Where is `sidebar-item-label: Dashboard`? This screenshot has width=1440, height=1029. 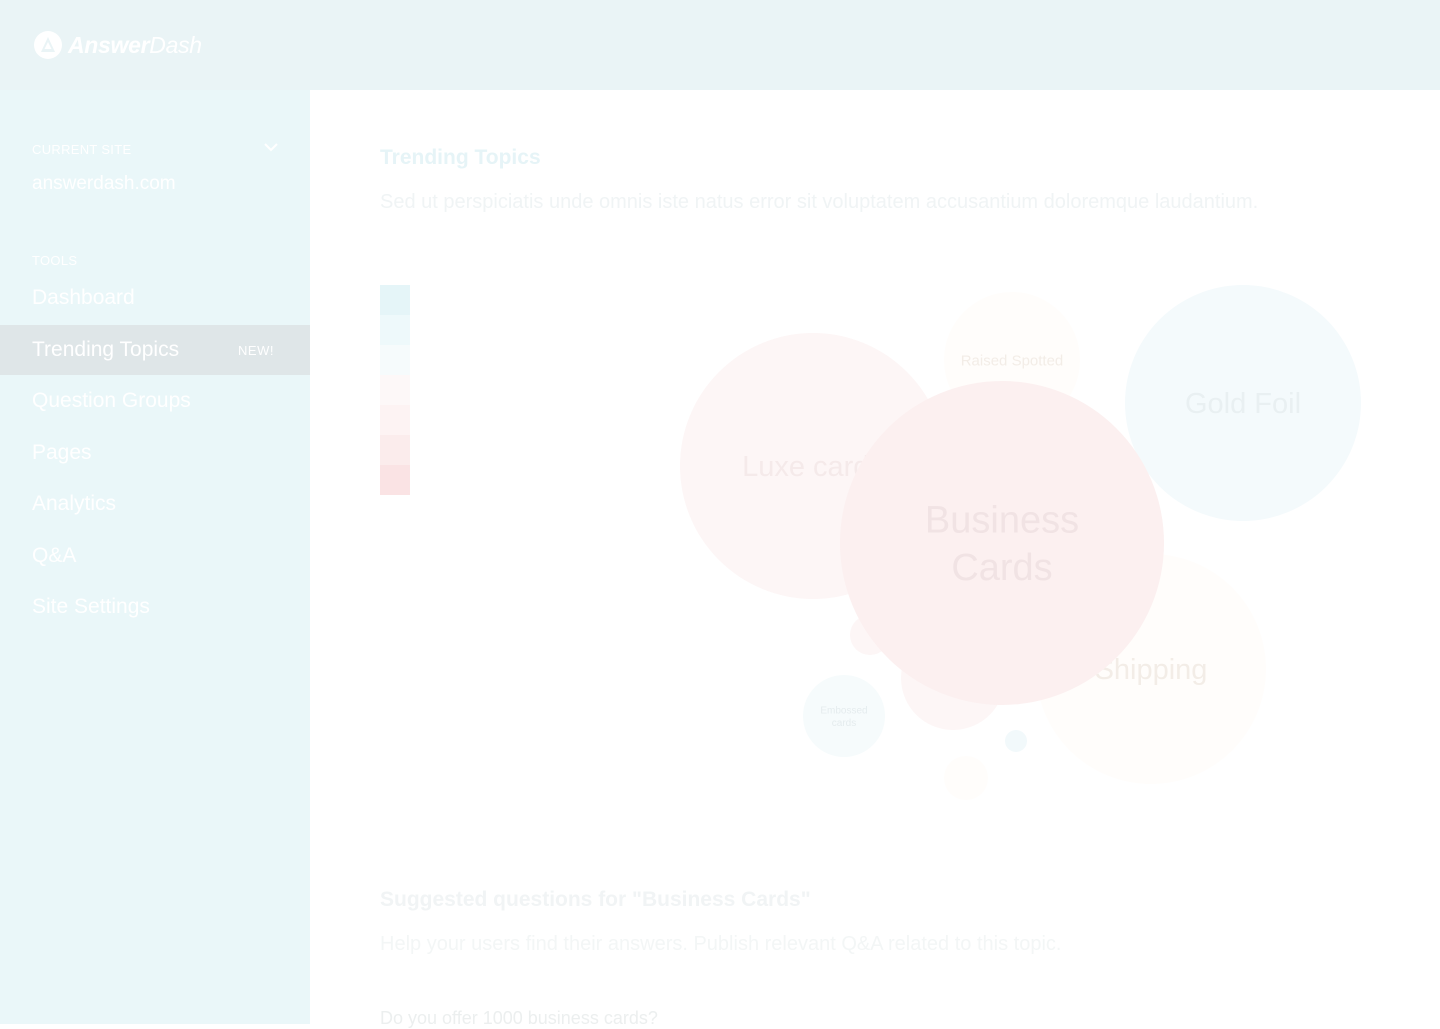
sidebar-item-label: Dashboard is located at coordinates (83, 297).